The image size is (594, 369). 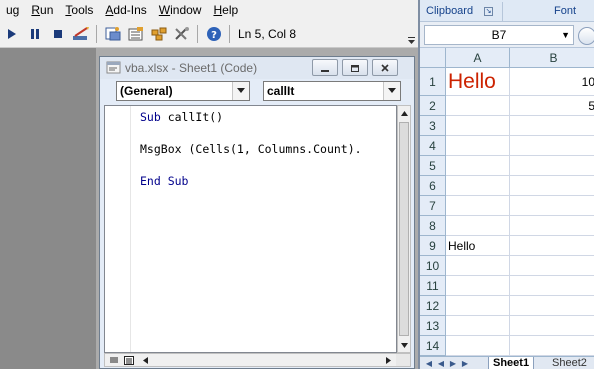 I want to click on minimize-button, so click(x=325, y=67).